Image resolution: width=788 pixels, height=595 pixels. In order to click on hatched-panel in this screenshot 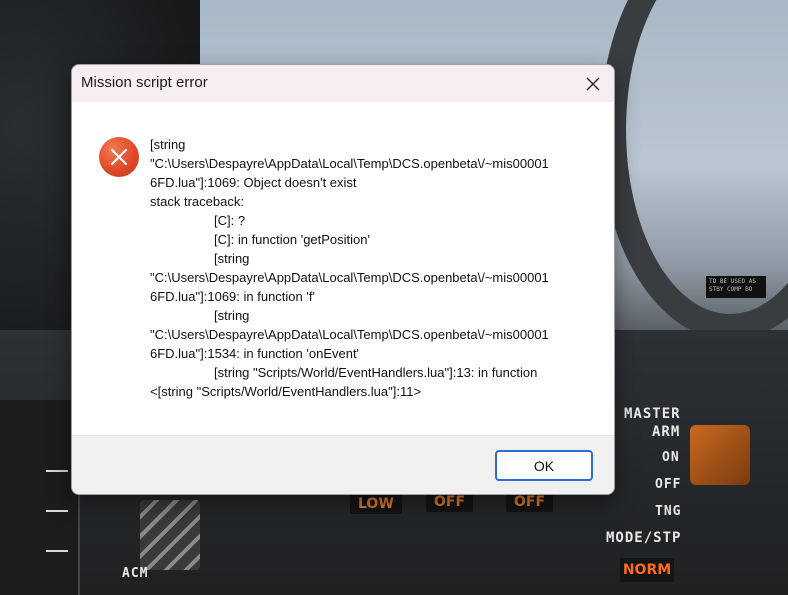, I will do `click(170, 535)`.